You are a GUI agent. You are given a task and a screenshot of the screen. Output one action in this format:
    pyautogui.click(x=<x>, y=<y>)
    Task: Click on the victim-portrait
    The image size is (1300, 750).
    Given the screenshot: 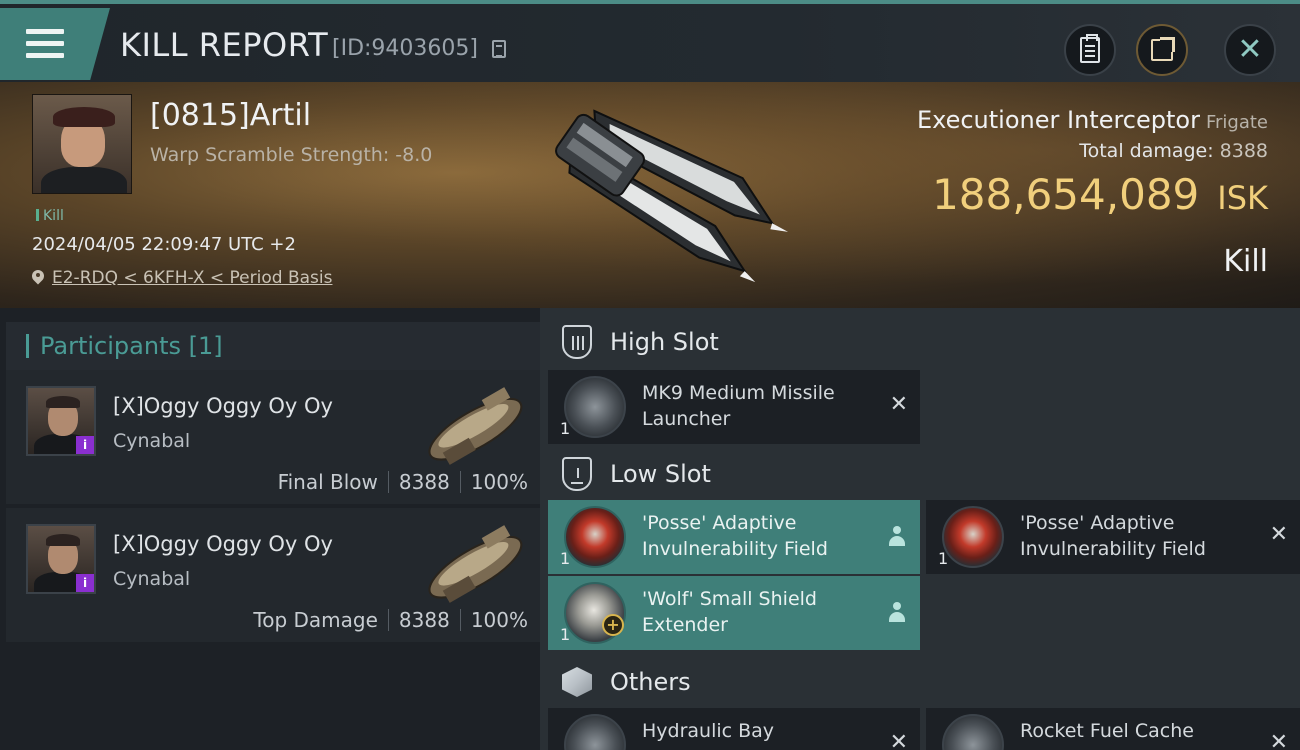 What is the action you would take?
    pyautogui.click(x=82, y=144)
    